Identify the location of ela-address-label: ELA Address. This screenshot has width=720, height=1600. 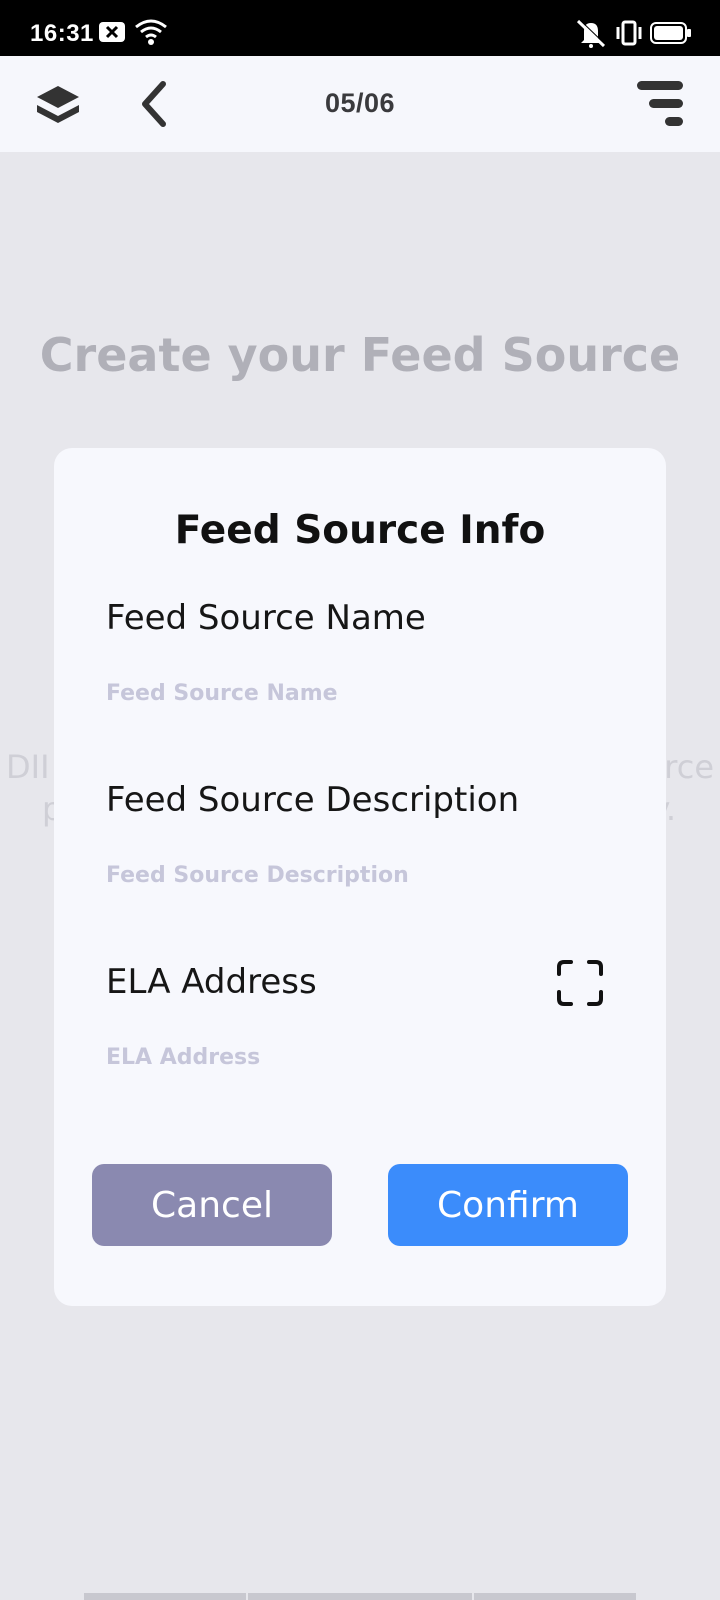
(211, 982).